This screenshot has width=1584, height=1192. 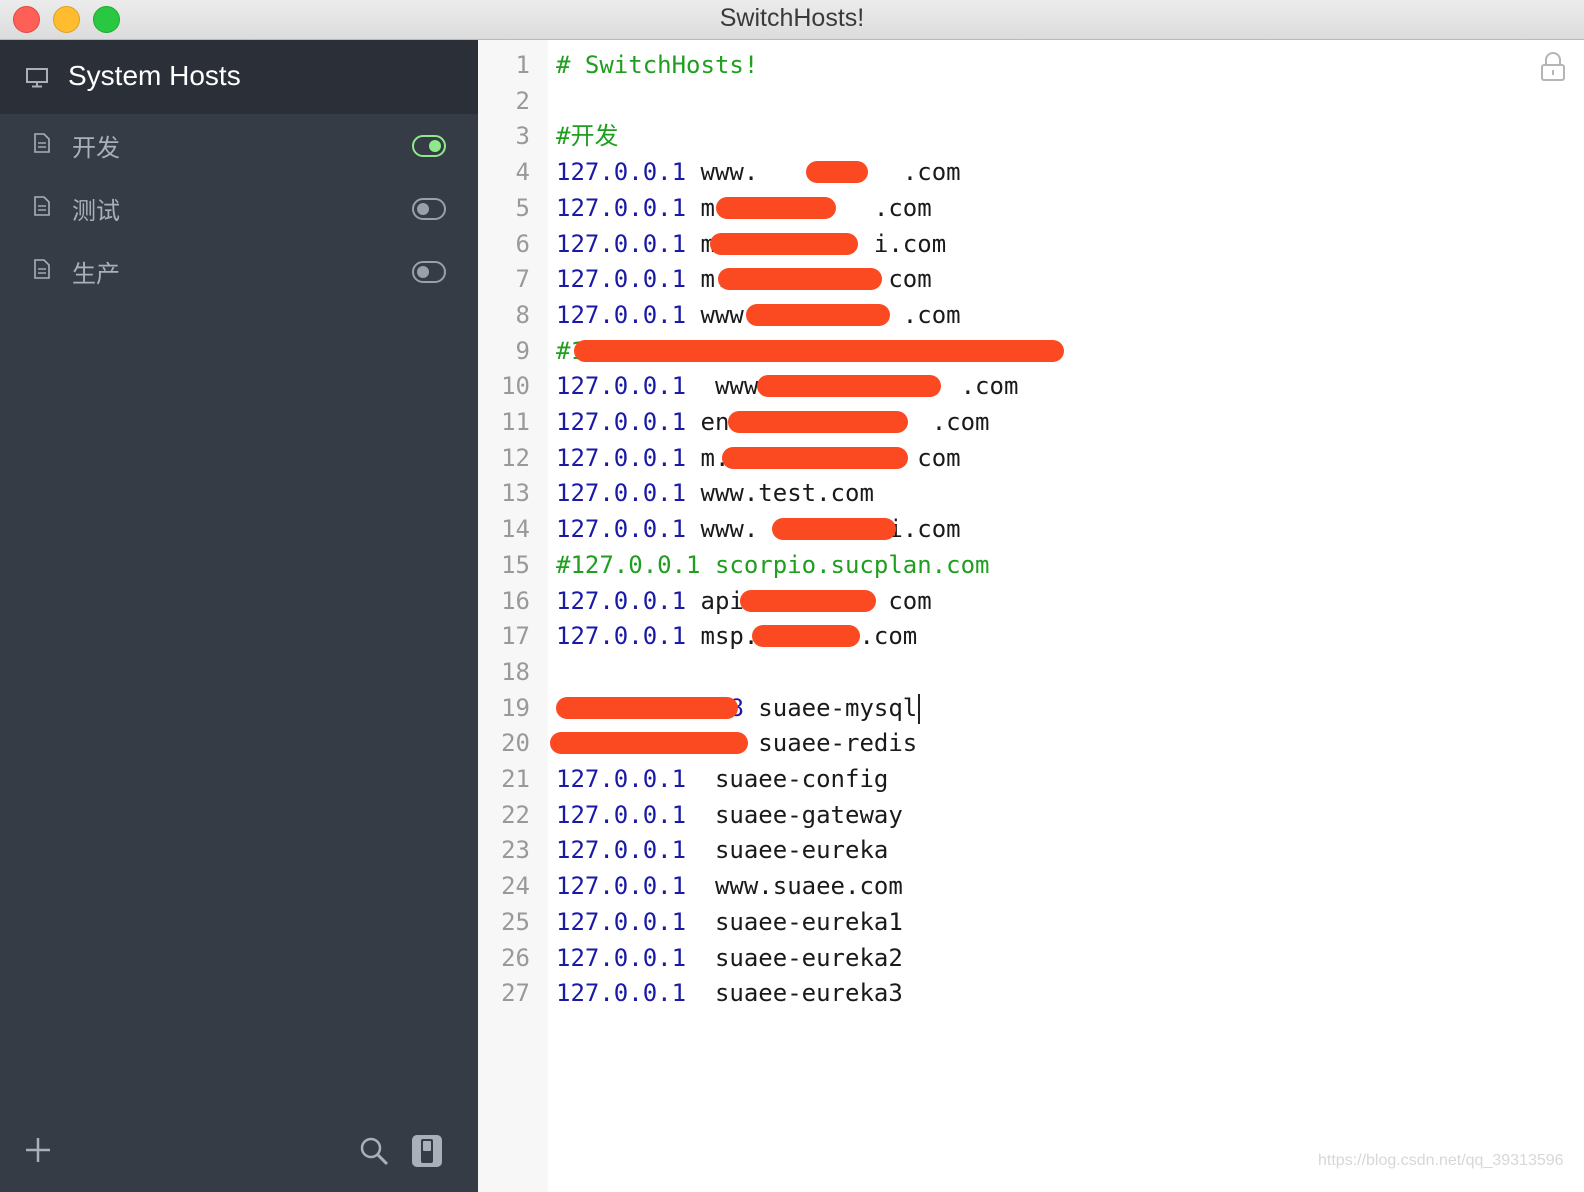 I want to click on lock-icon, so click(x=1553, y=67).